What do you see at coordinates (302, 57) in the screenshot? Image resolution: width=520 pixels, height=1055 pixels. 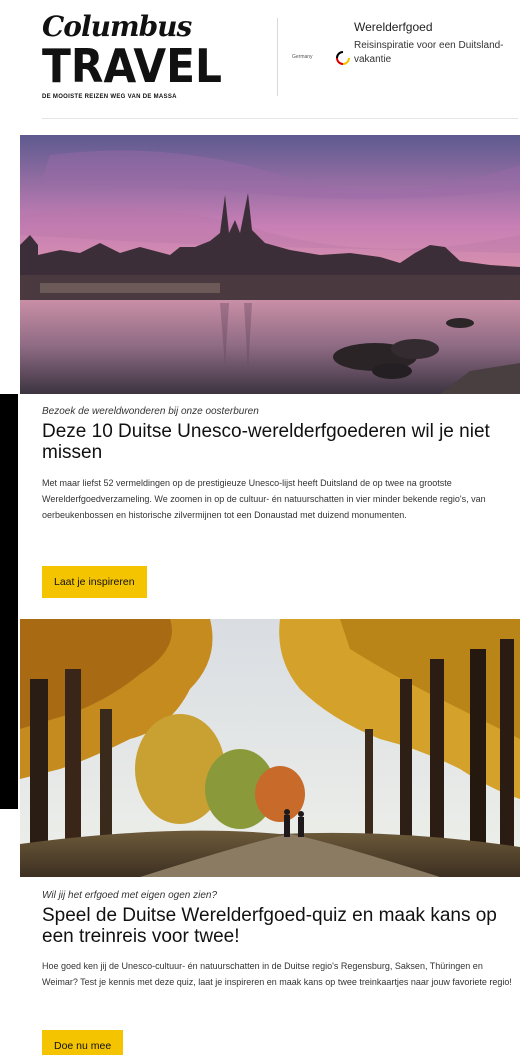 I see `germany-partner-label: Germany` at bounding box center [302, 57].